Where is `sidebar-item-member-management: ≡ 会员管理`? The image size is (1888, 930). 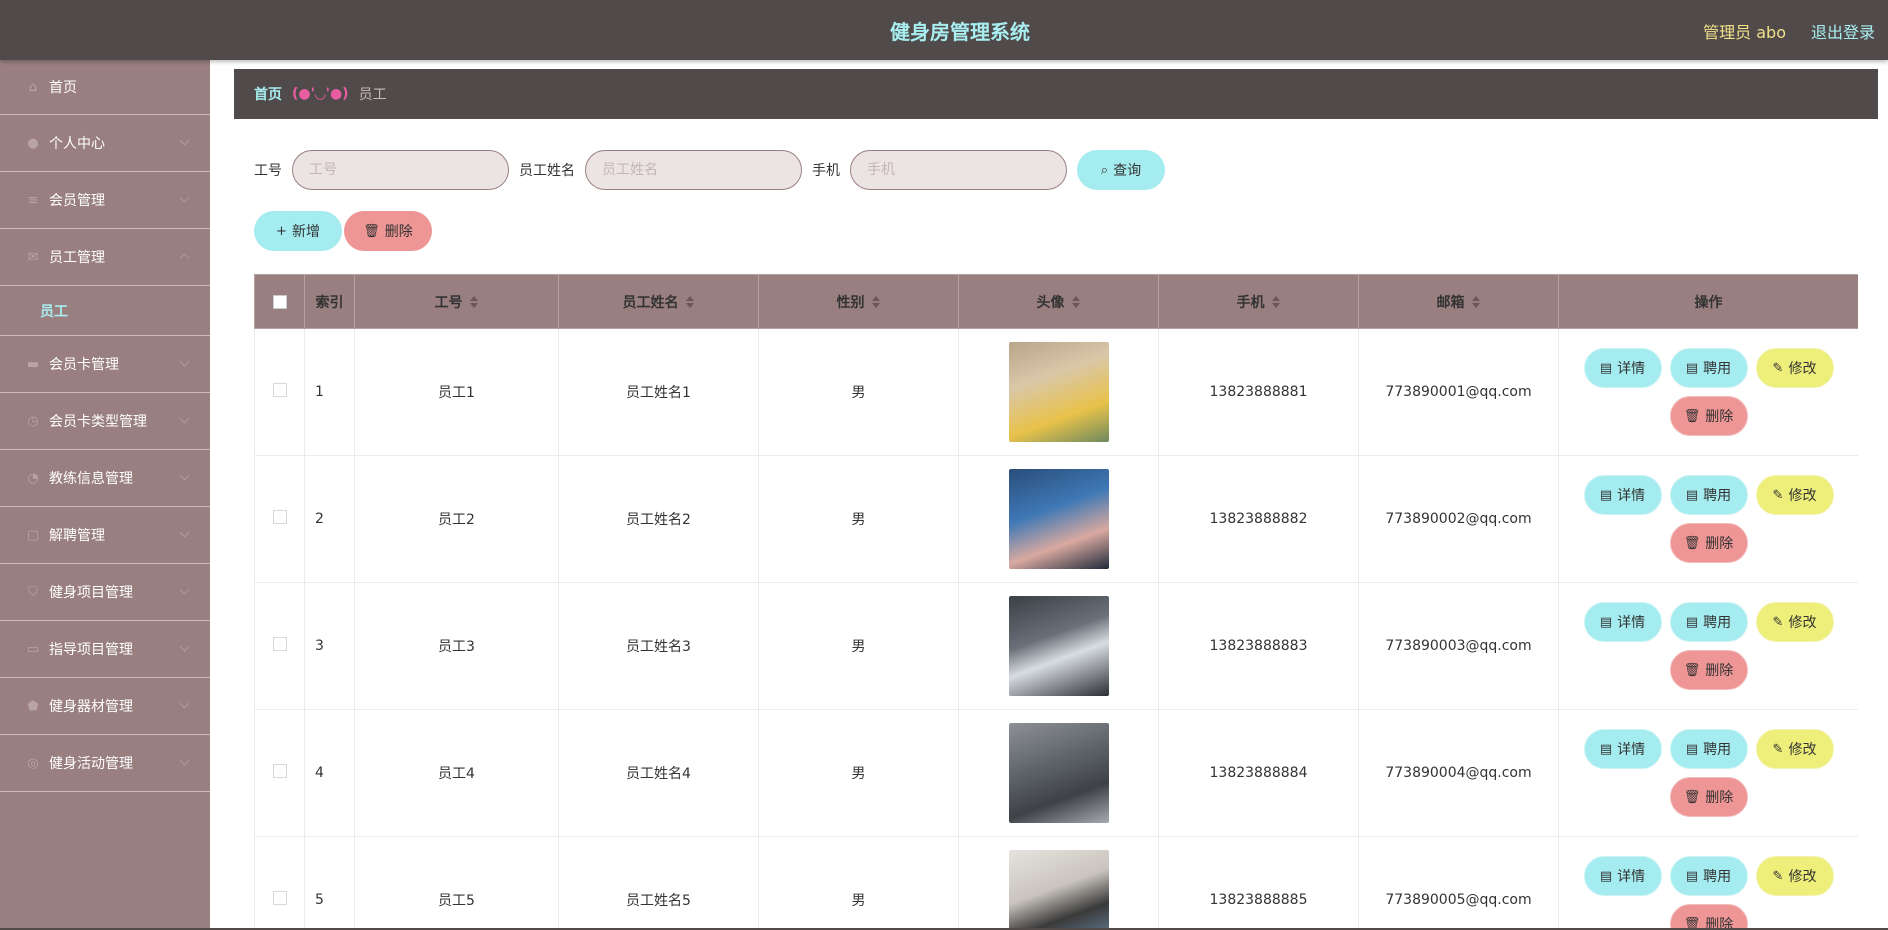
sidebar-item-member-management: ≡ 会员管理 is located at coordinates (105, 200).